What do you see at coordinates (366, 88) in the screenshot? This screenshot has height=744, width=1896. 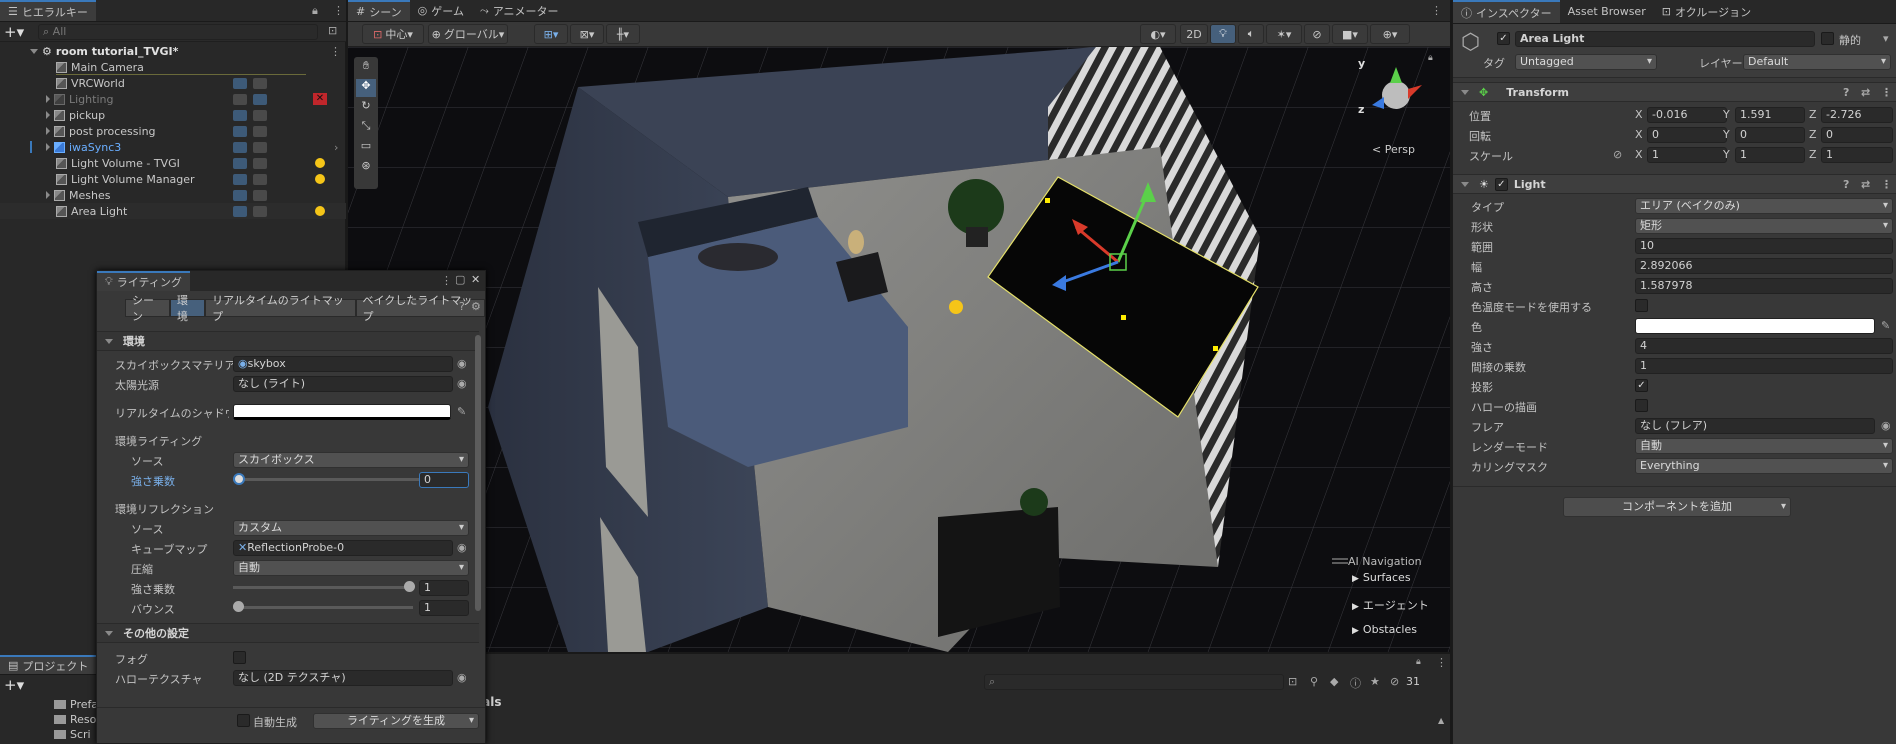 I see `move-tool-icon: ✥` at bounding box center [366, 88].